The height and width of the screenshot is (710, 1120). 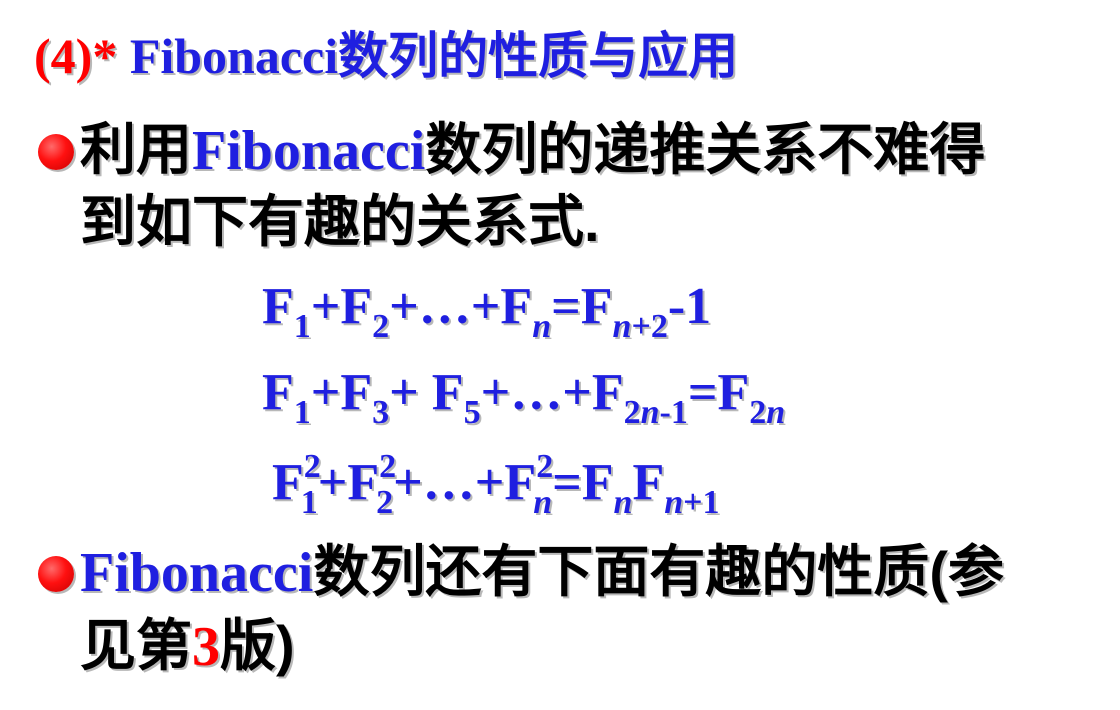 What do you see at coordinates (487, 311) in the screenshot?
I see `formula-1: F1+F2+…+Fn=Fn+2-1` at bounding box center [487, 311].